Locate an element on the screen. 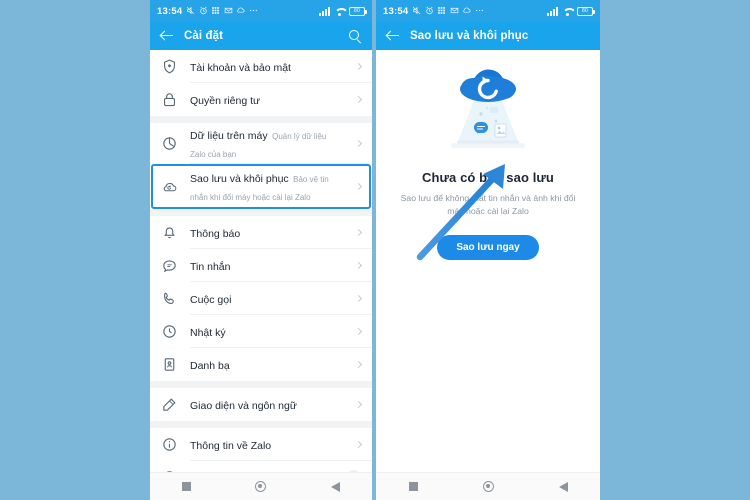 This screenshot has width=750, height=500. sidebar-item-account-security: Tài khoản và bảo mật is located at coordinates (261, 66).